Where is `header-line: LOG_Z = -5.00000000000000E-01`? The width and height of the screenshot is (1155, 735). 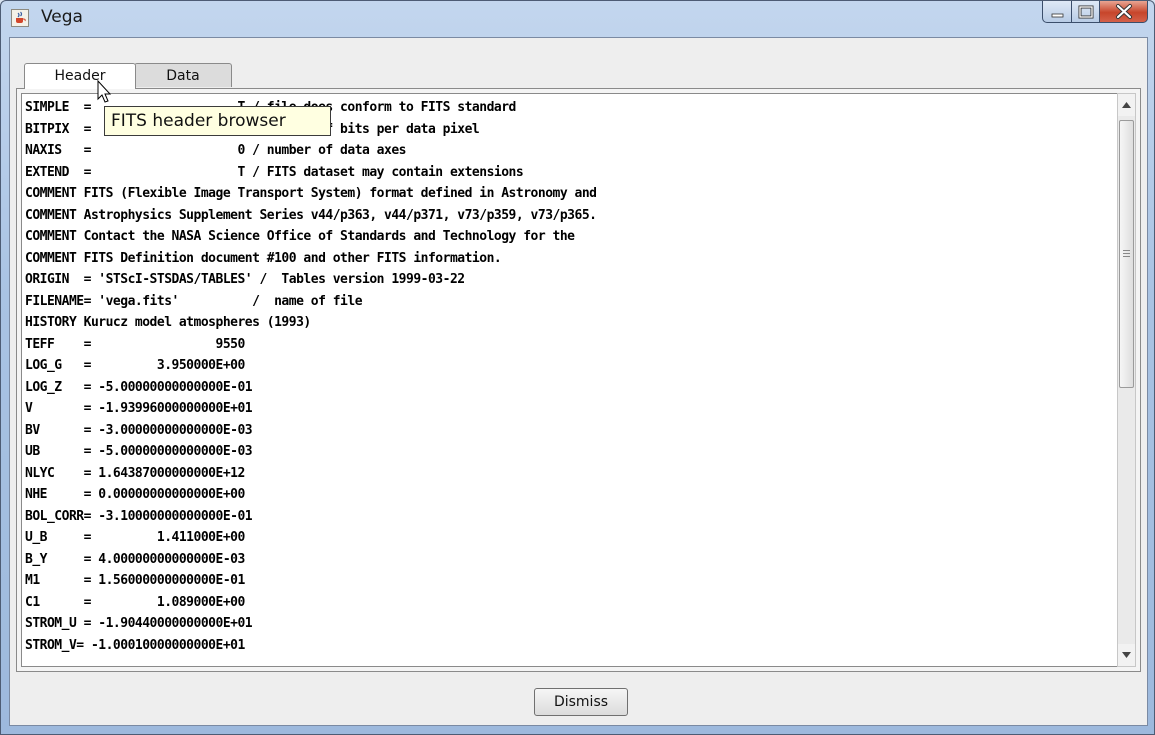 header-line: LOG_Z = -5.00000000000000E-01 is located at coordinates (139, 387).